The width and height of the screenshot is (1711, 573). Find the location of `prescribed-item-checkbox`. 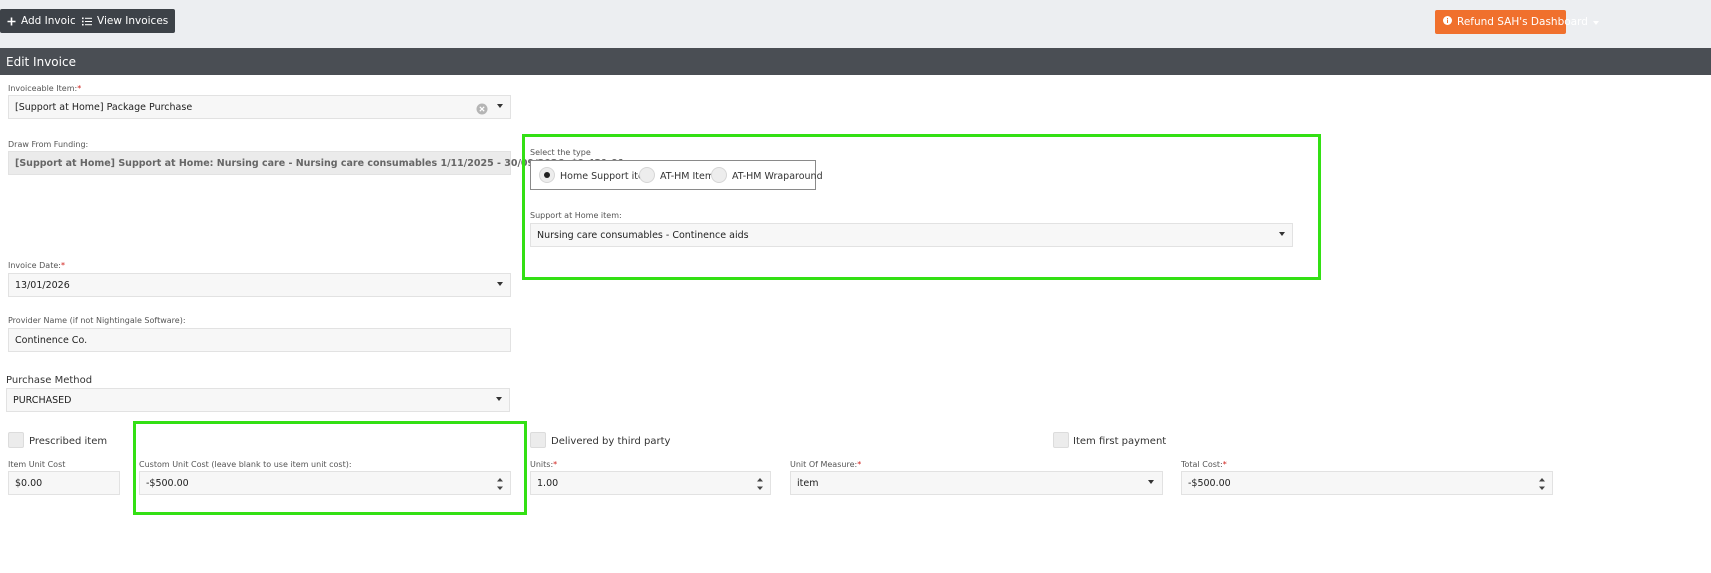

prescribed-item-checkbox is located at coordinates (16, 440).